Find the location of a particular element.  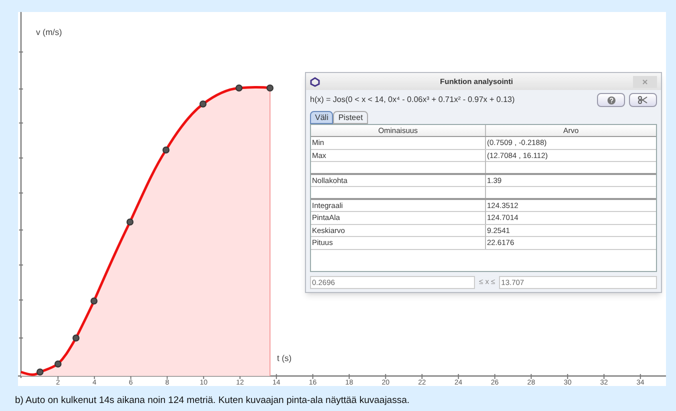

scissors-icon is located at coordinates (643, 100).